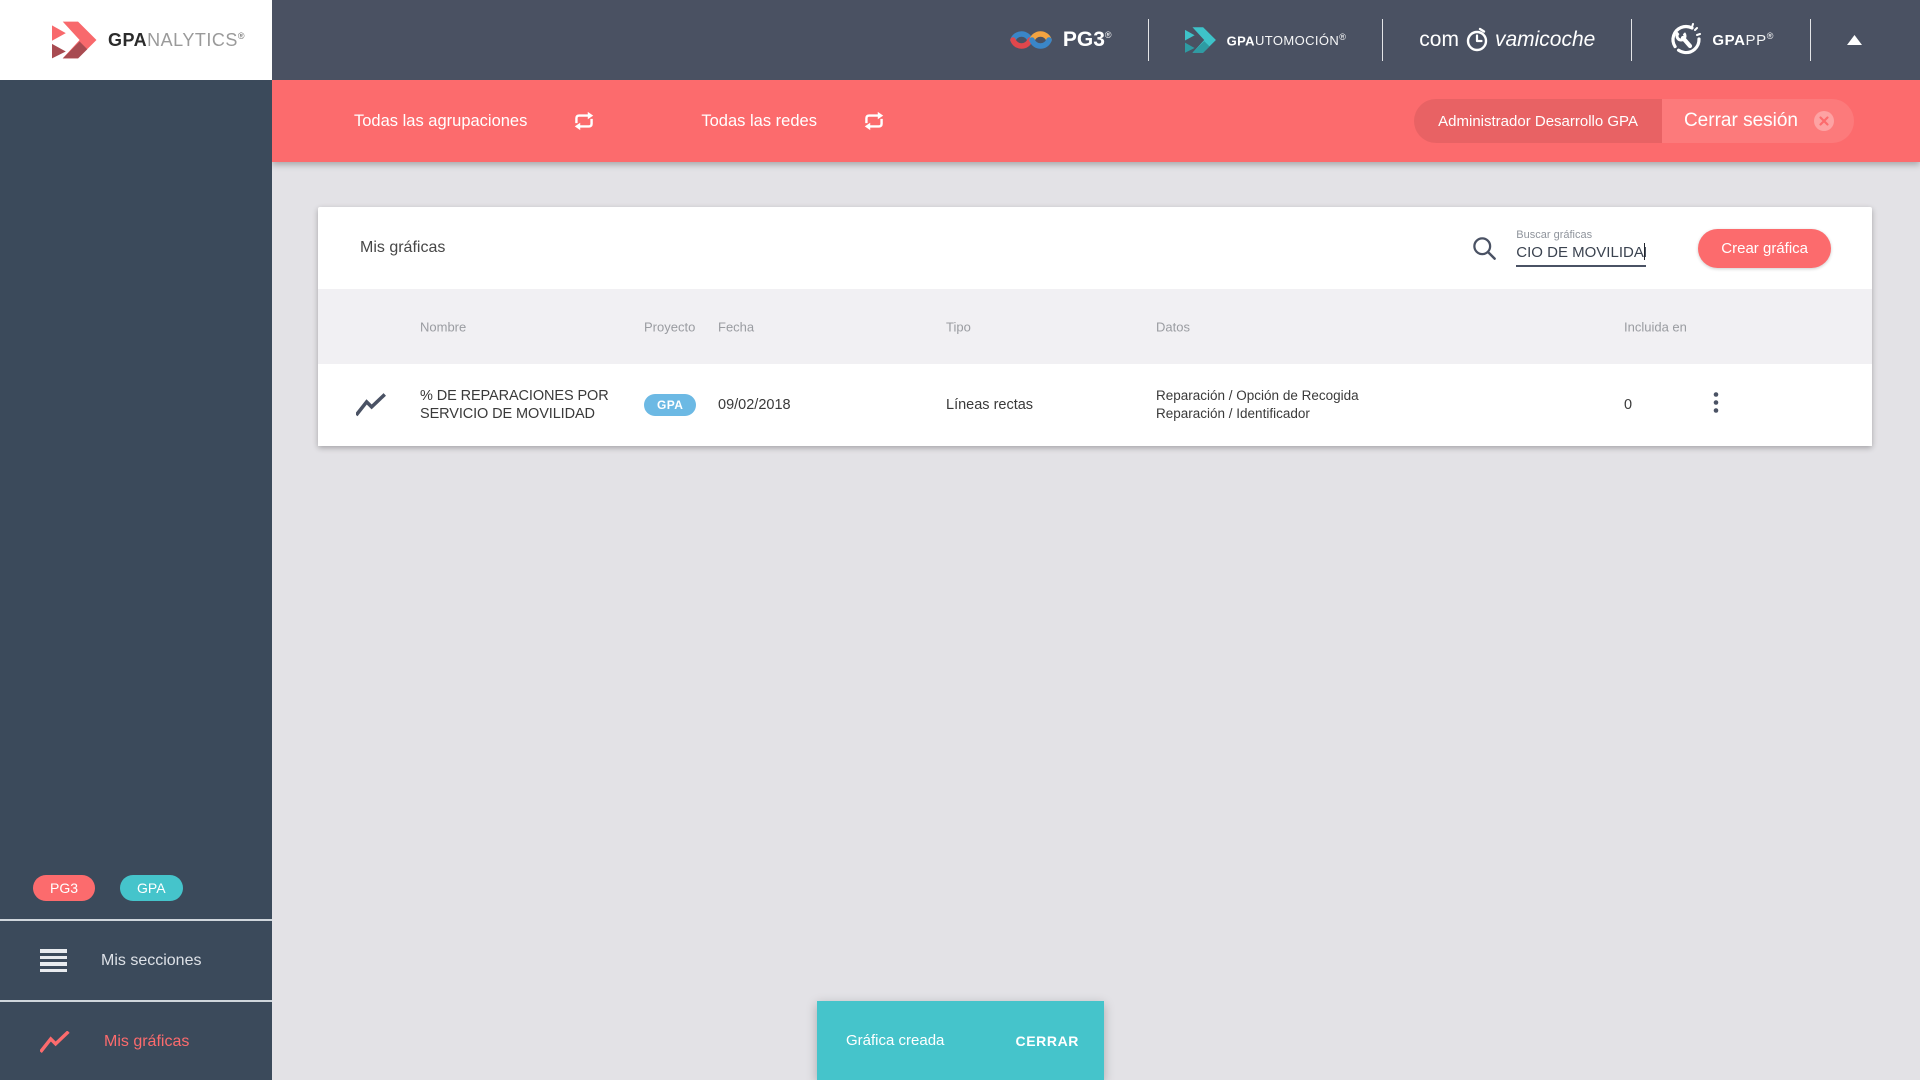 The image size is (1920, 1080). What do you see at coordinates (1031, 40) in the screenshot?
I see `pg3-infinity-icon` at bounding box center [1031, 40].